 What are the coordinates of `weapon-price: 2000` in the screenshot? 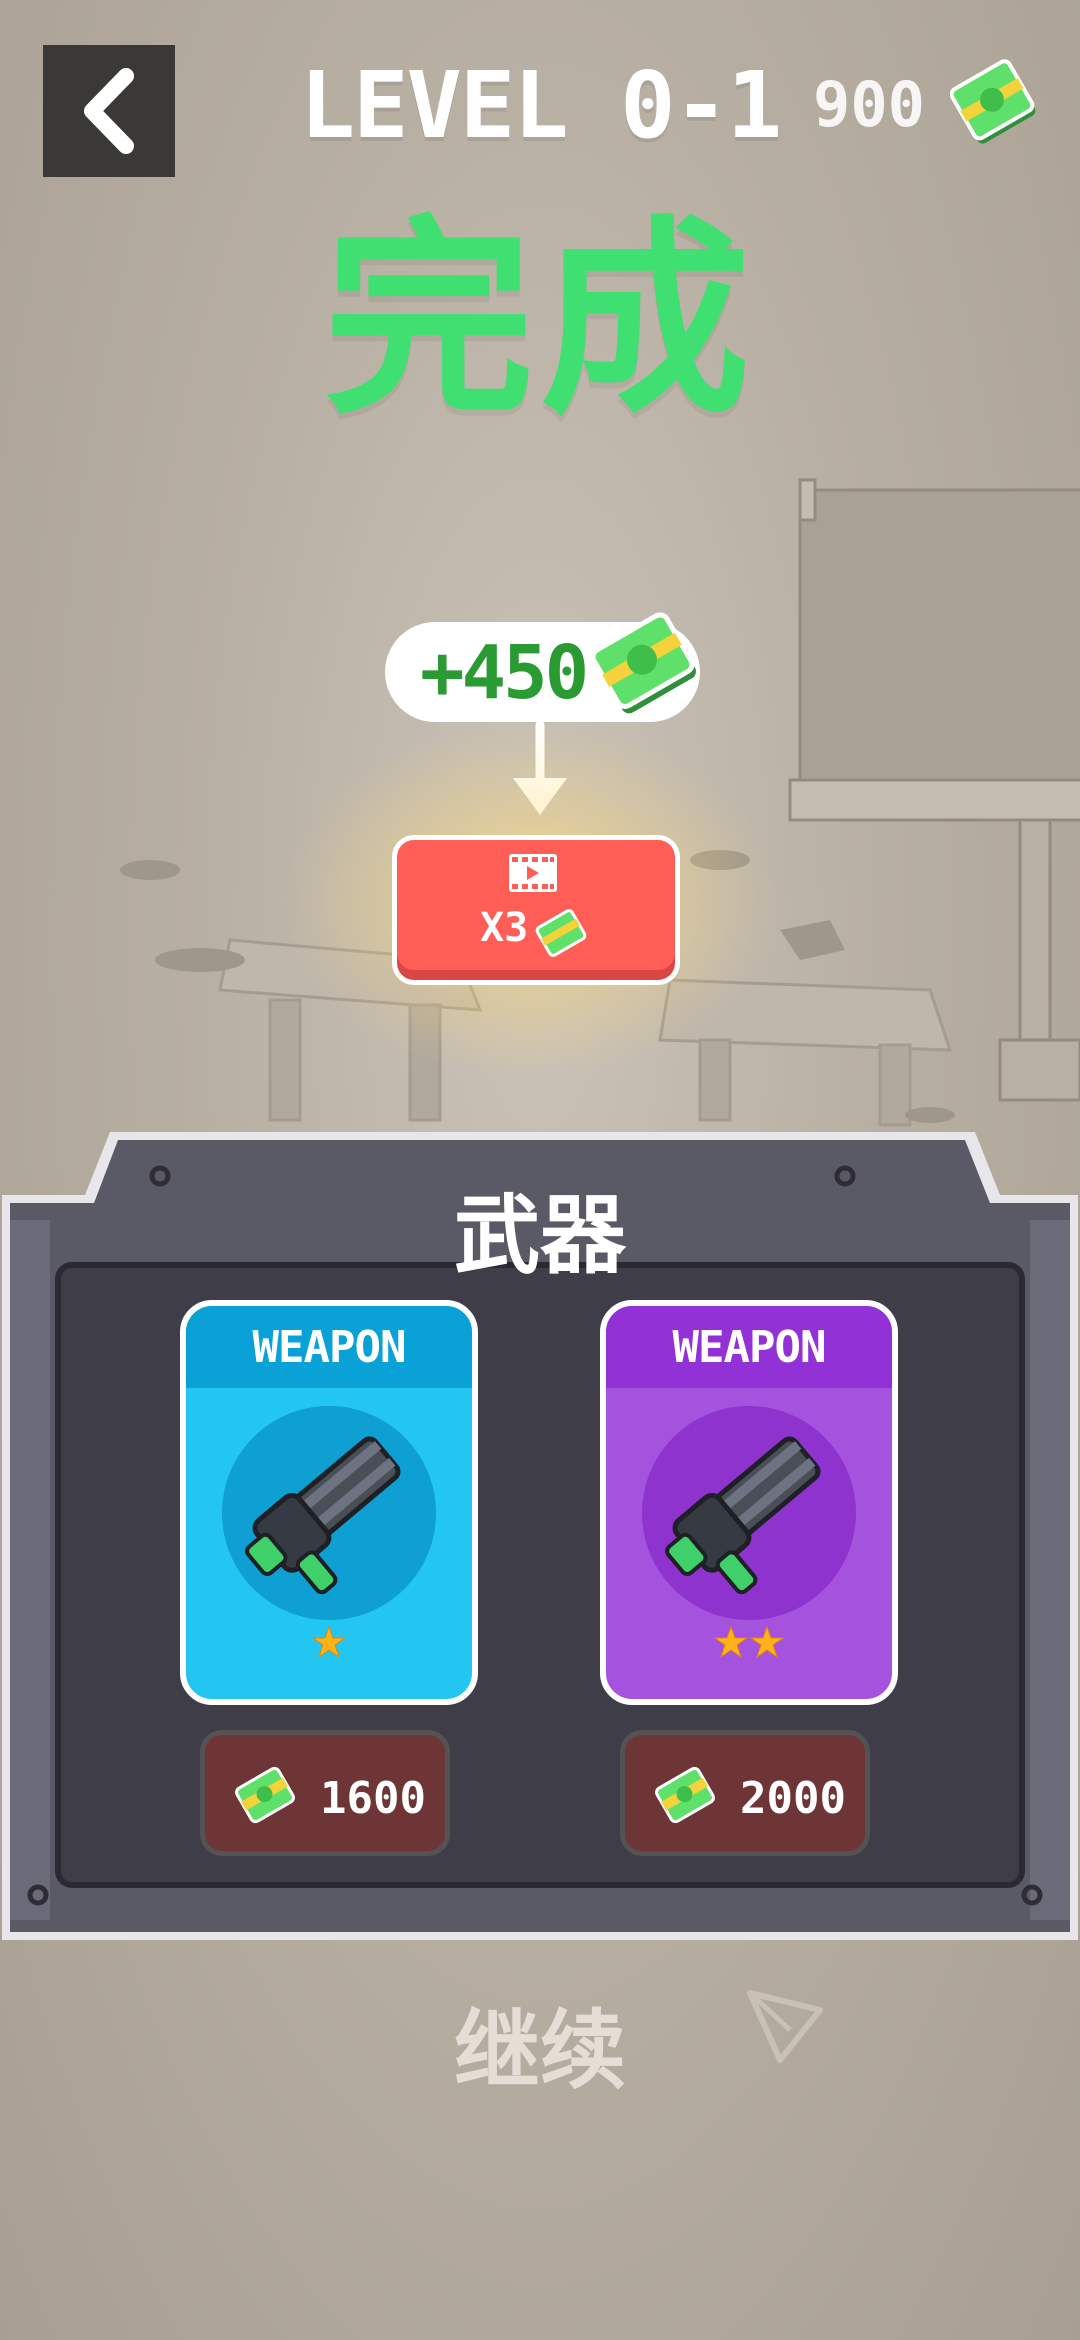 It's located at (793, 1798).